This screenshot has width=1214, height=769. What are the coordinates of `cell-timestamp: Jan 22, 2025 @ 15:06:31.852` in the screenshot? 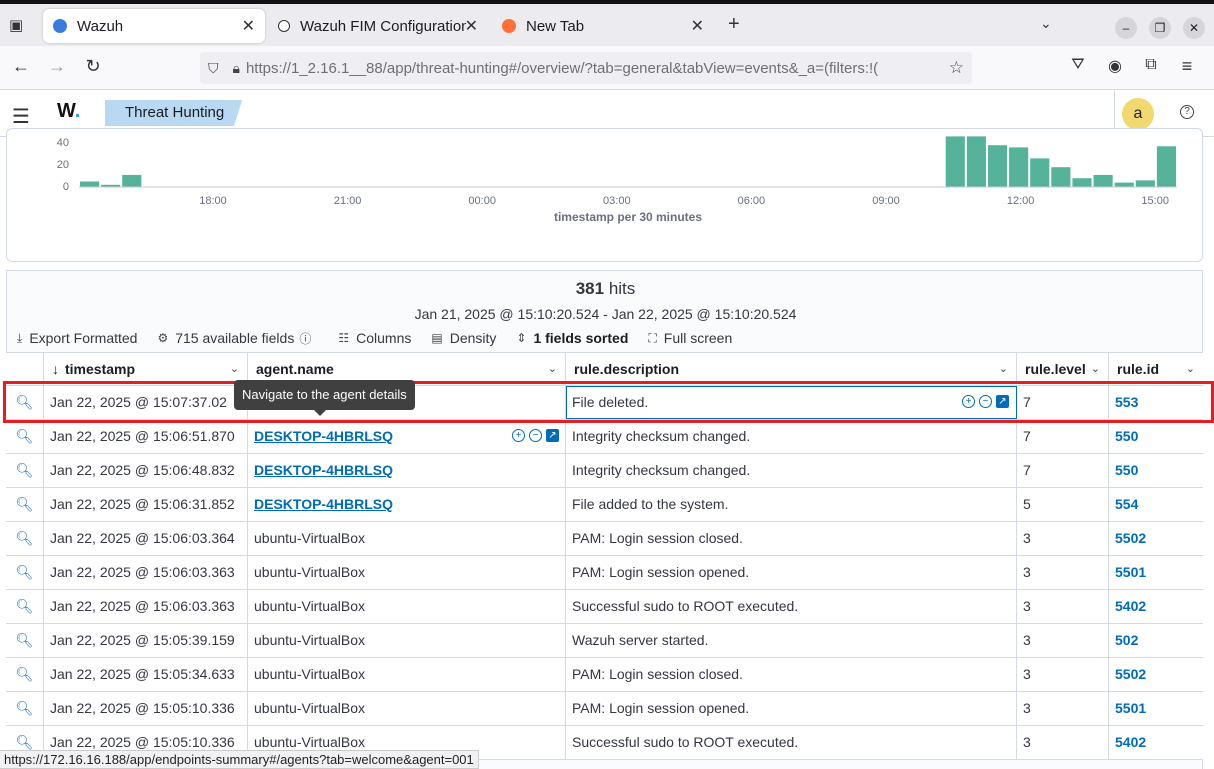 It's located at (146, 504).